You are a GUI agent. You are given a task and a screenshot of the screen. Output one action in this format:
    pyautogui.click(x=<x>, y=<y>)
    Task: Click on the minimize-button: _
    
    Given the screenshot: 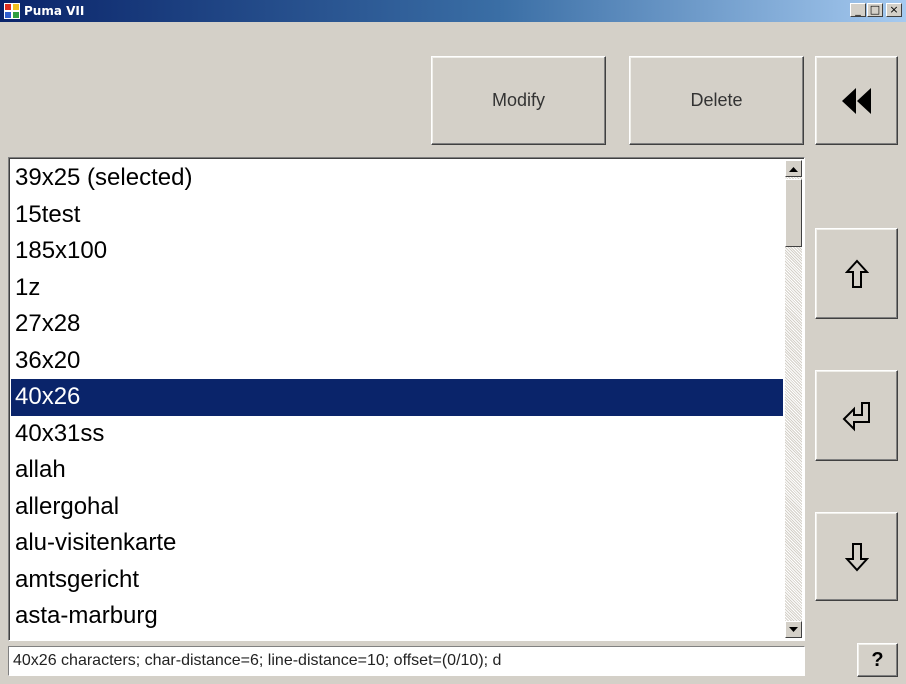 What is the action you would take?
    pyautogui.click(x=858, y=10)
    